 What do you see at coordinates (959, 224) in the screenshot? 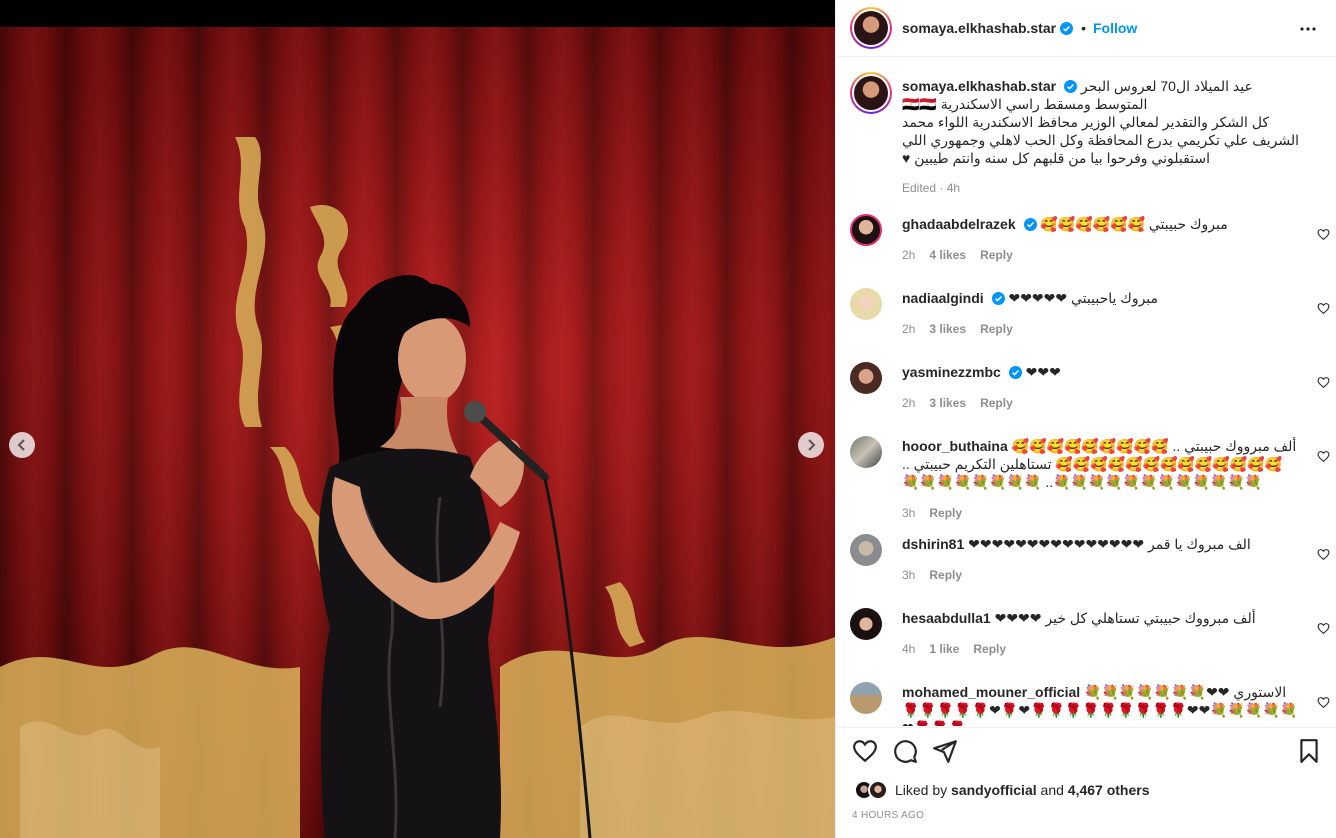
I see `comment-username: ghadaabdelrazek` at bounding box center [959, 224].